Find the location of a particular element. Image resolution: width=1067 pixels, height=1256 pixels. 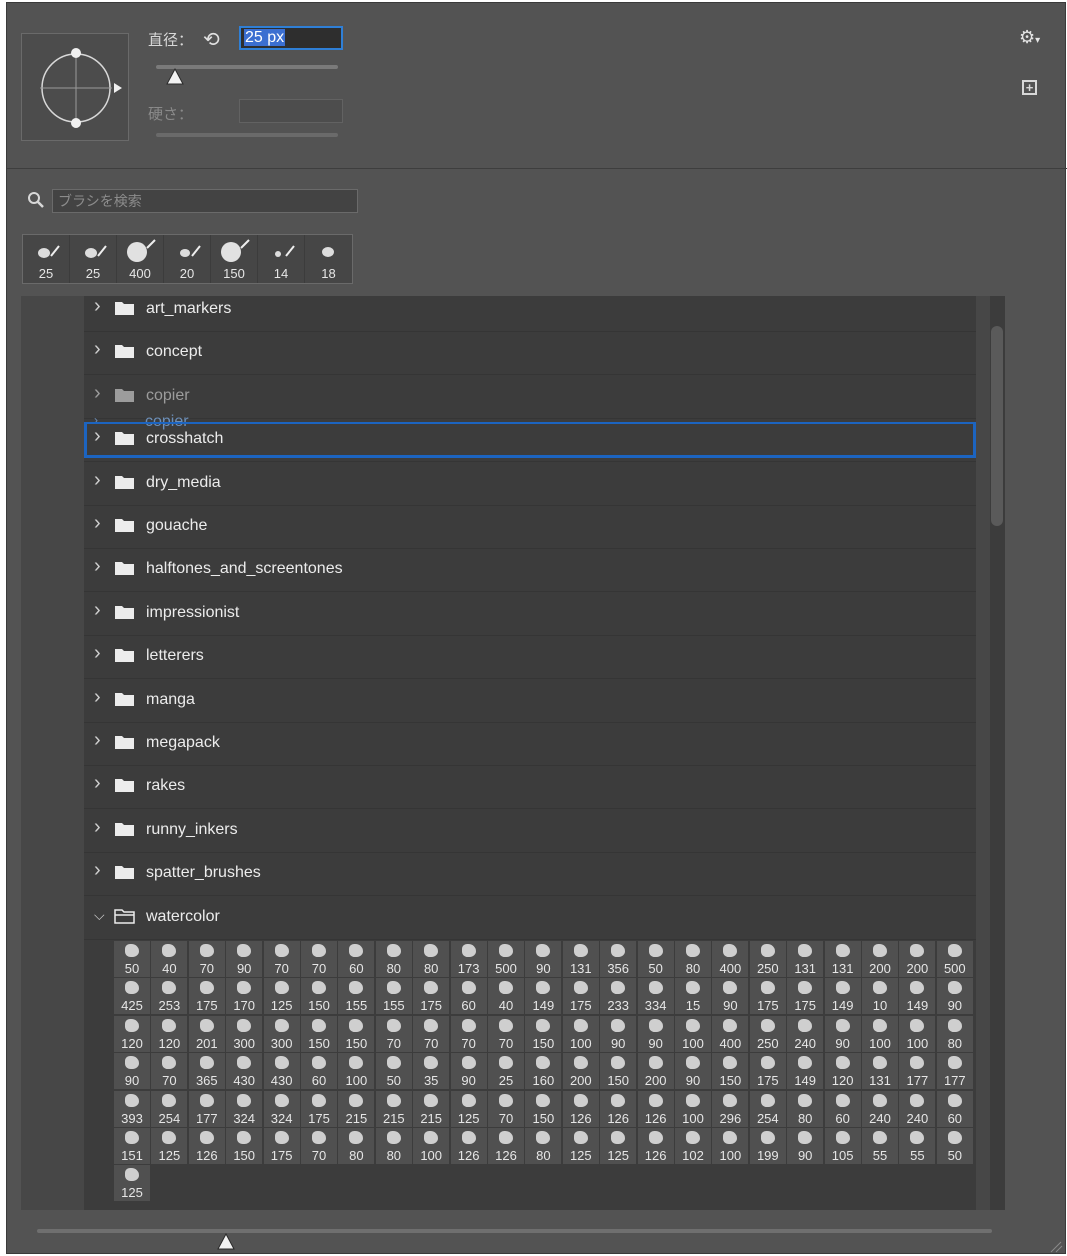

folder-row: ⌵ watercolor is located at coordinates (530, 918).